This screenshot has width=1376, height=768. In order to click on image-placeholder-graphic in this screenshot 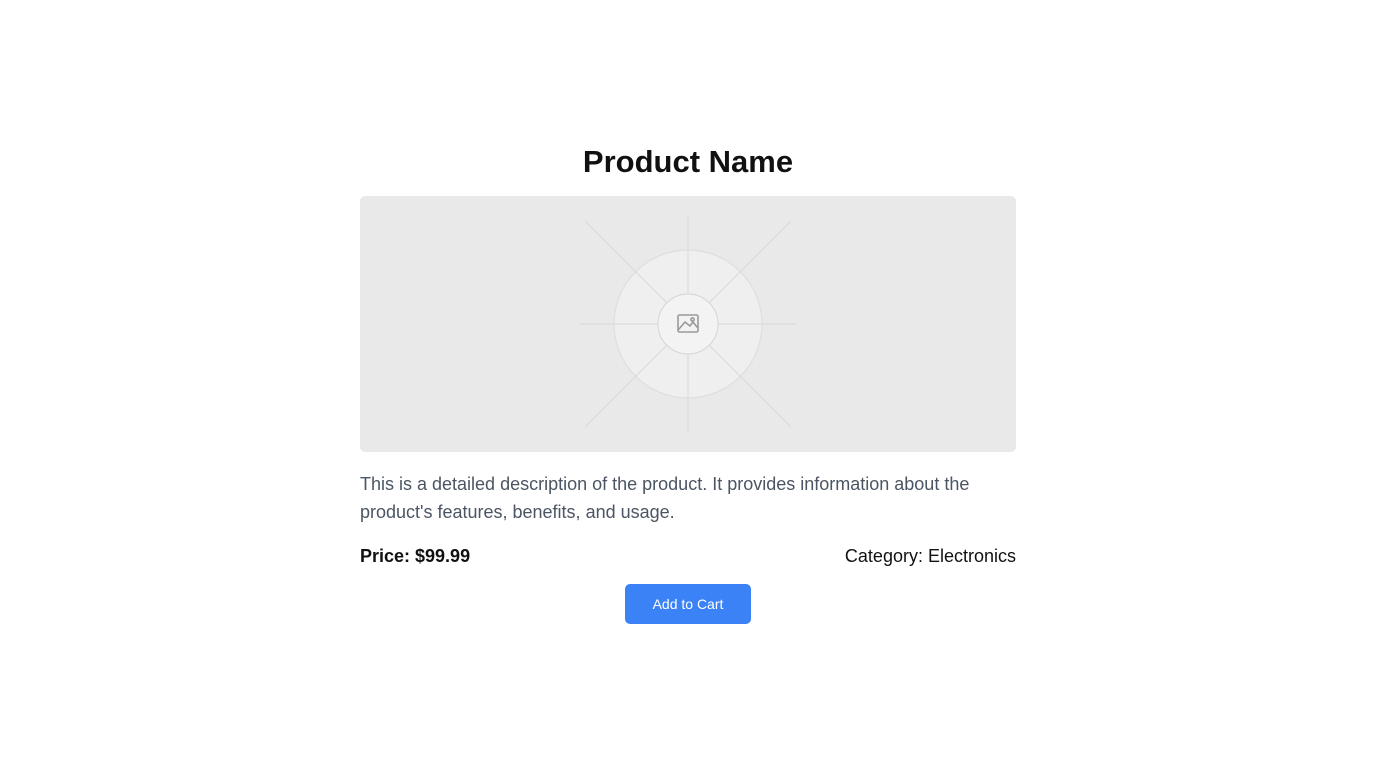, I will do `click(688, 324)`.